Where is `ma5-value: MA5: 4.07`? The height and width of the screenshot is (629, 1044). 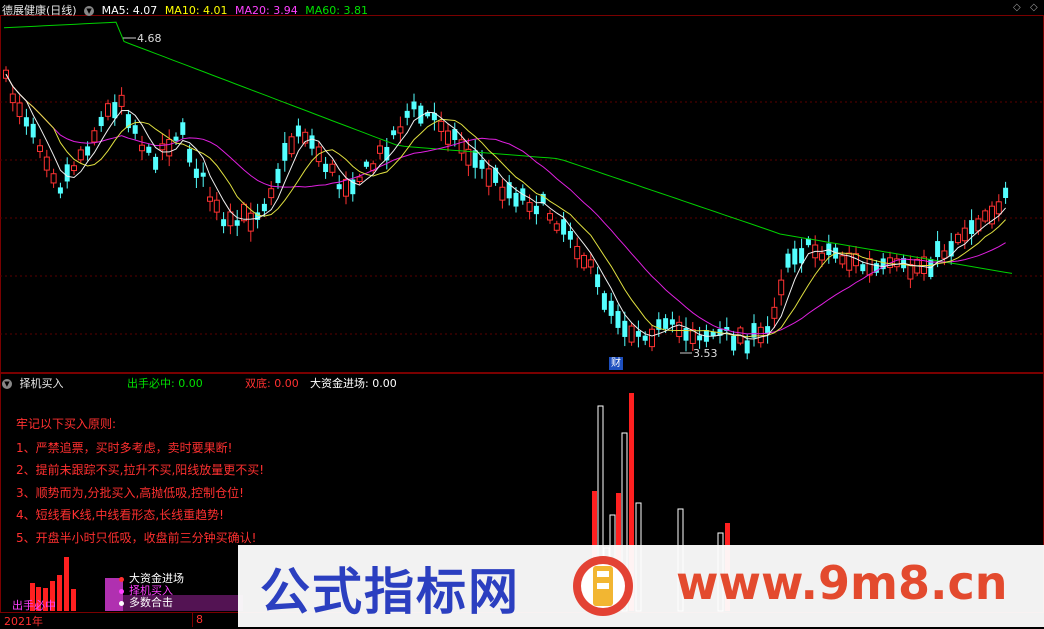 ma5-value: MA5: 4.07 is located at coordinates (129, 10).